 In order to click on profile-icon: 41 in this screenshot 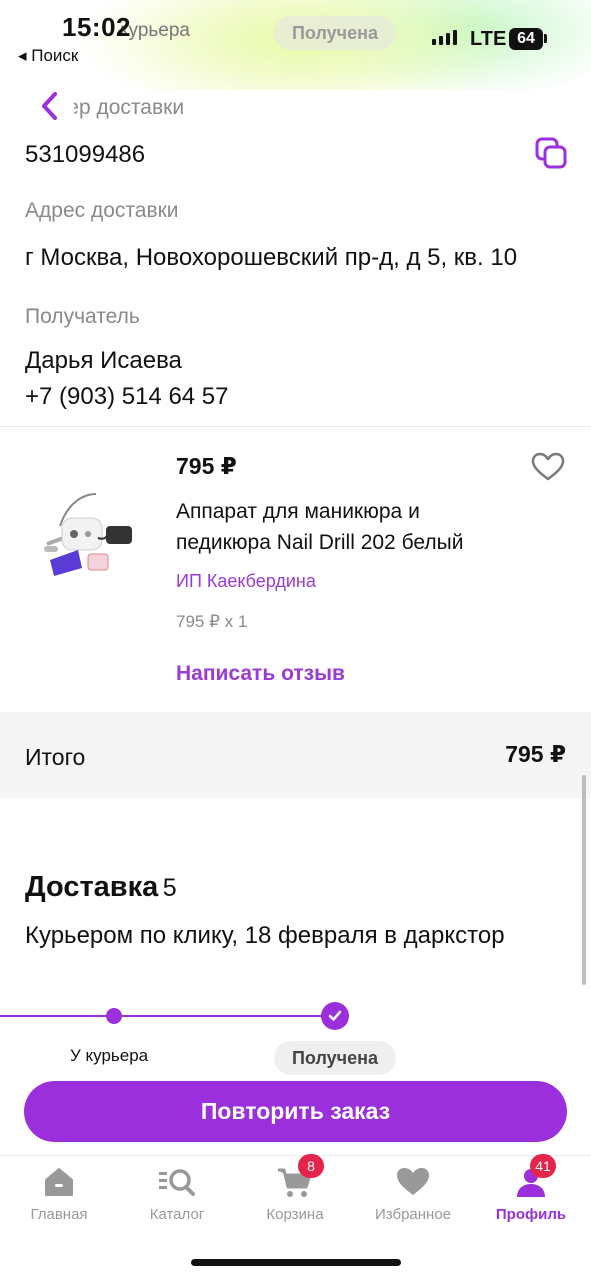, I will do `click(535, 1179)`.